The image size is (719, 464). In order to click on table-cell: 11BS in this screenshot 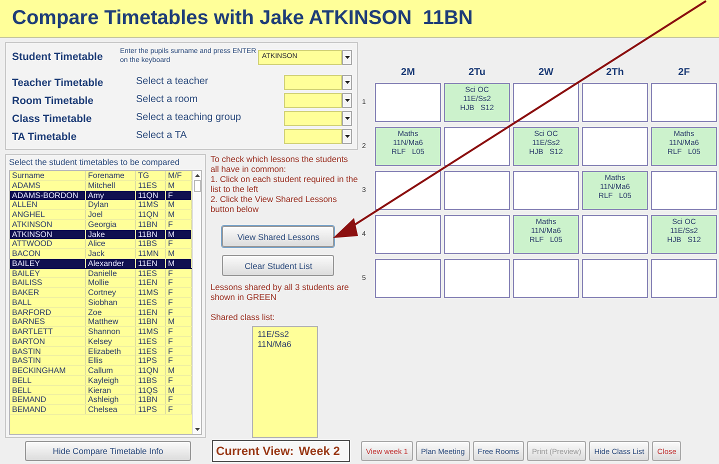, I will do `click(151, 380)`.